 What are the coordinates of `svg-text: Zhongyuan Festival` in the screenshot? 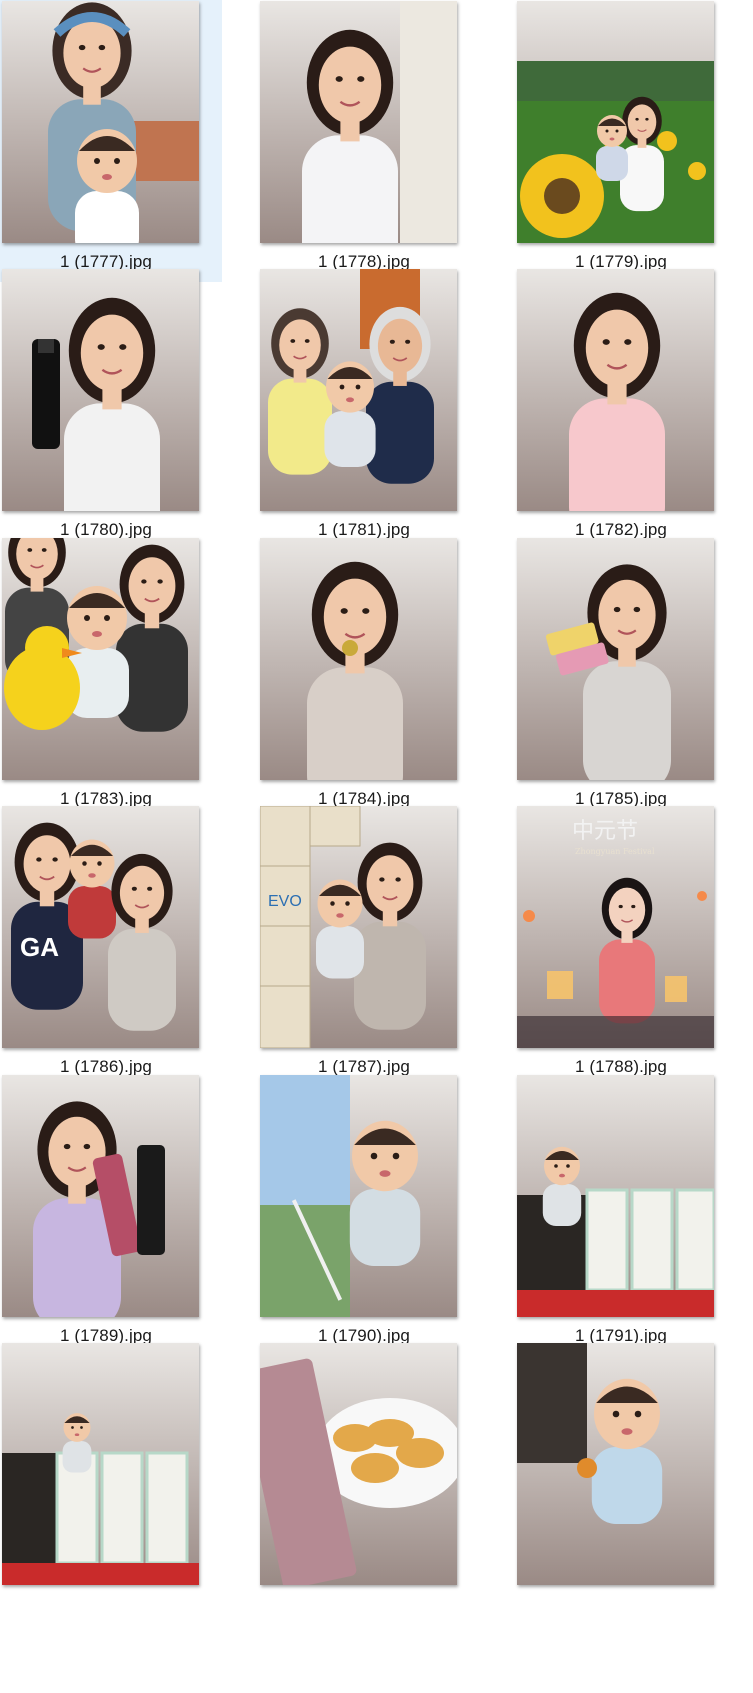 It's located at (615, 851).